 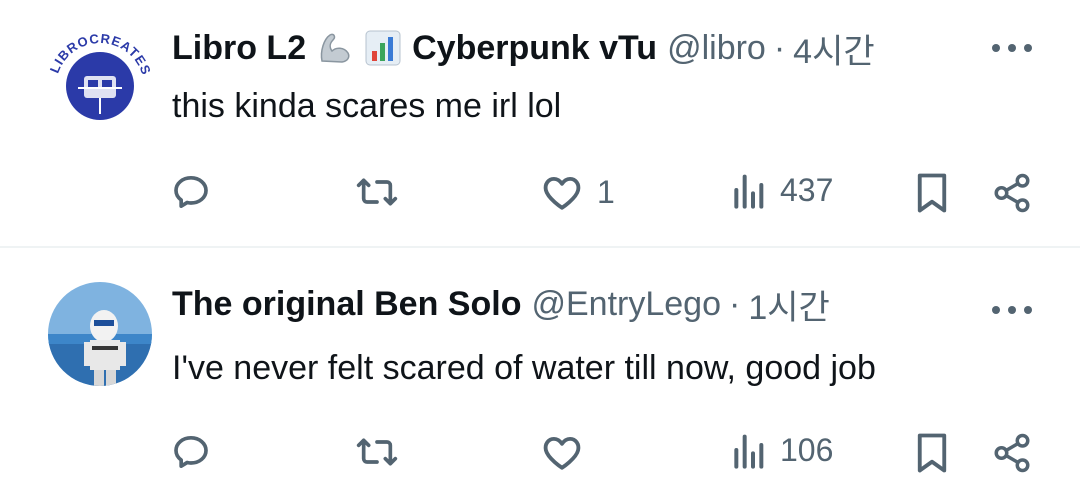 I want to click on tweet-actions: 106, so click(x=540, y=452).